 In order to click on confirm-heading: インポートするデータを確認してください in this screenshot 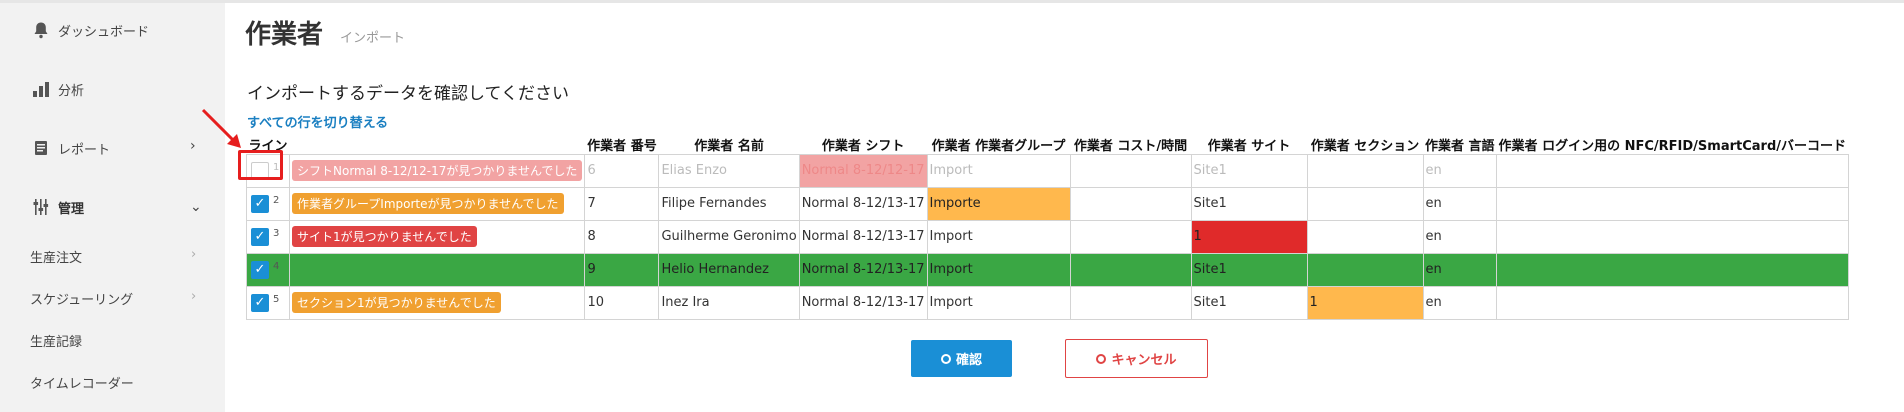, I will do `click(408, 94)`.